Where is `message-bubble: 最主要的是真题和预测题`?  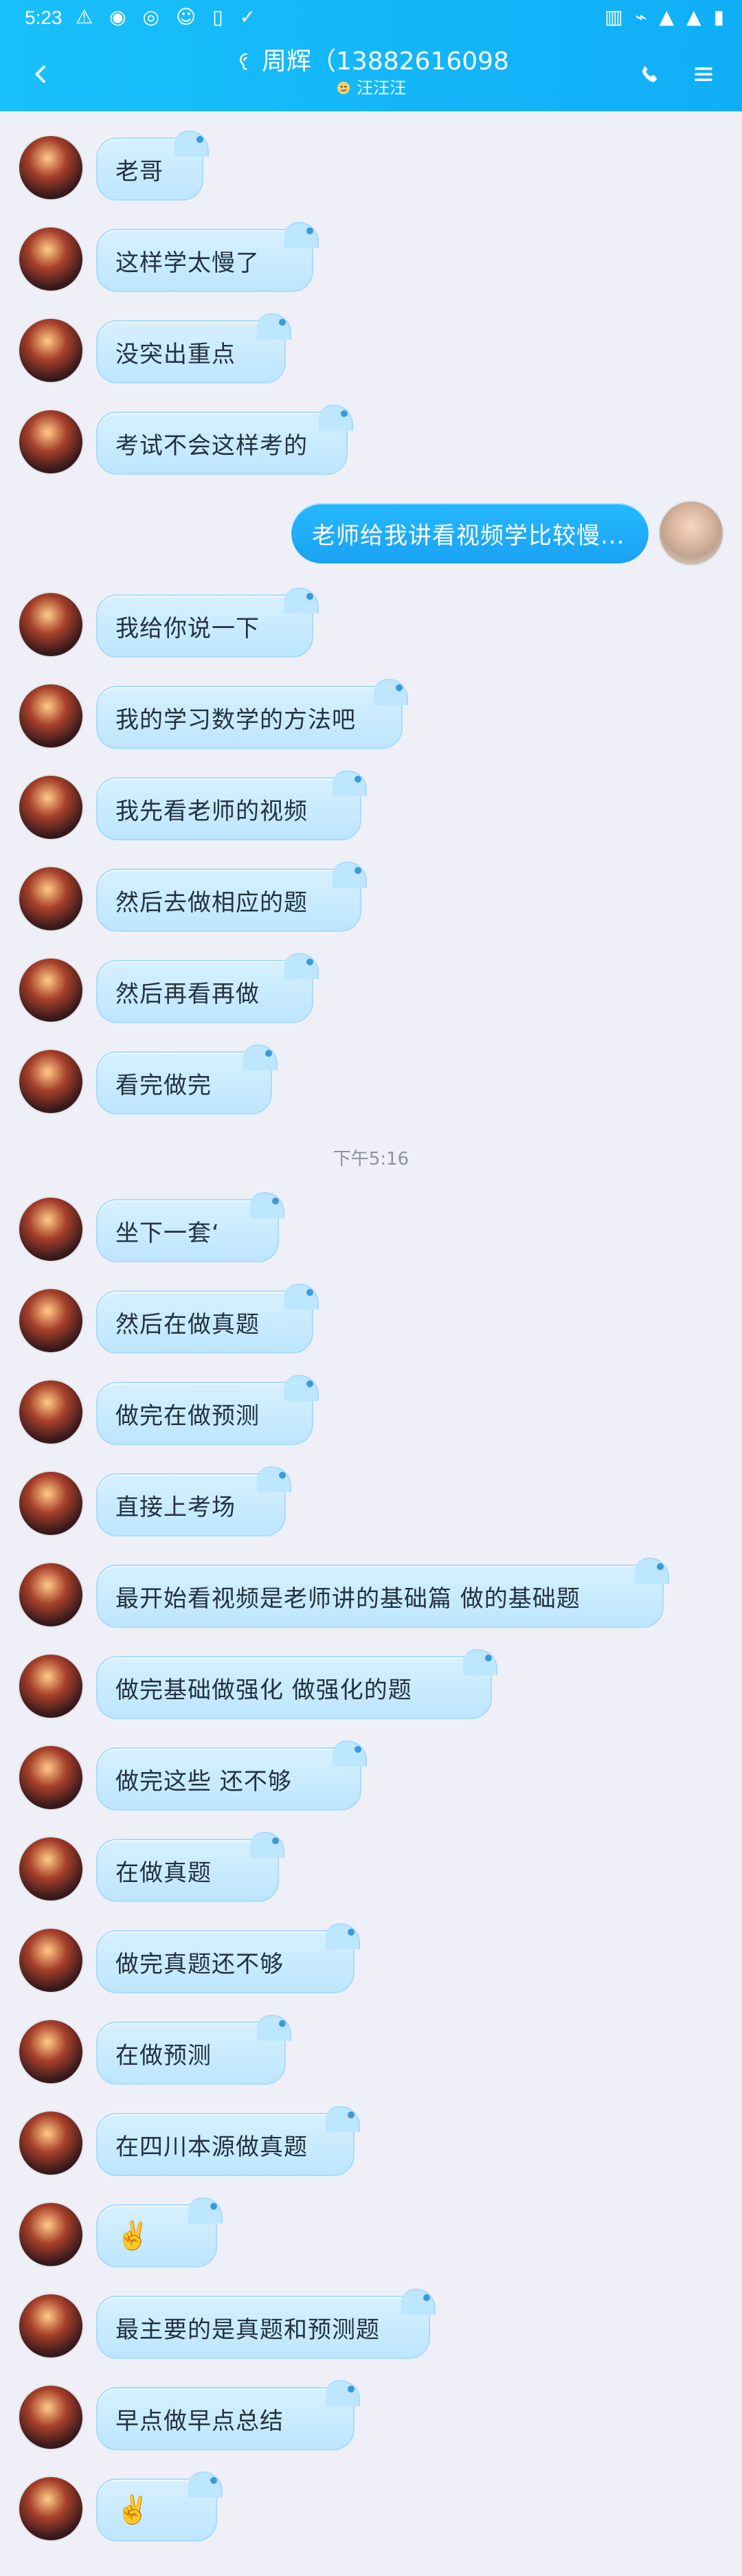
message-bubble: 最主要的是真题和预测题 is located at coordinates (266, 2324).